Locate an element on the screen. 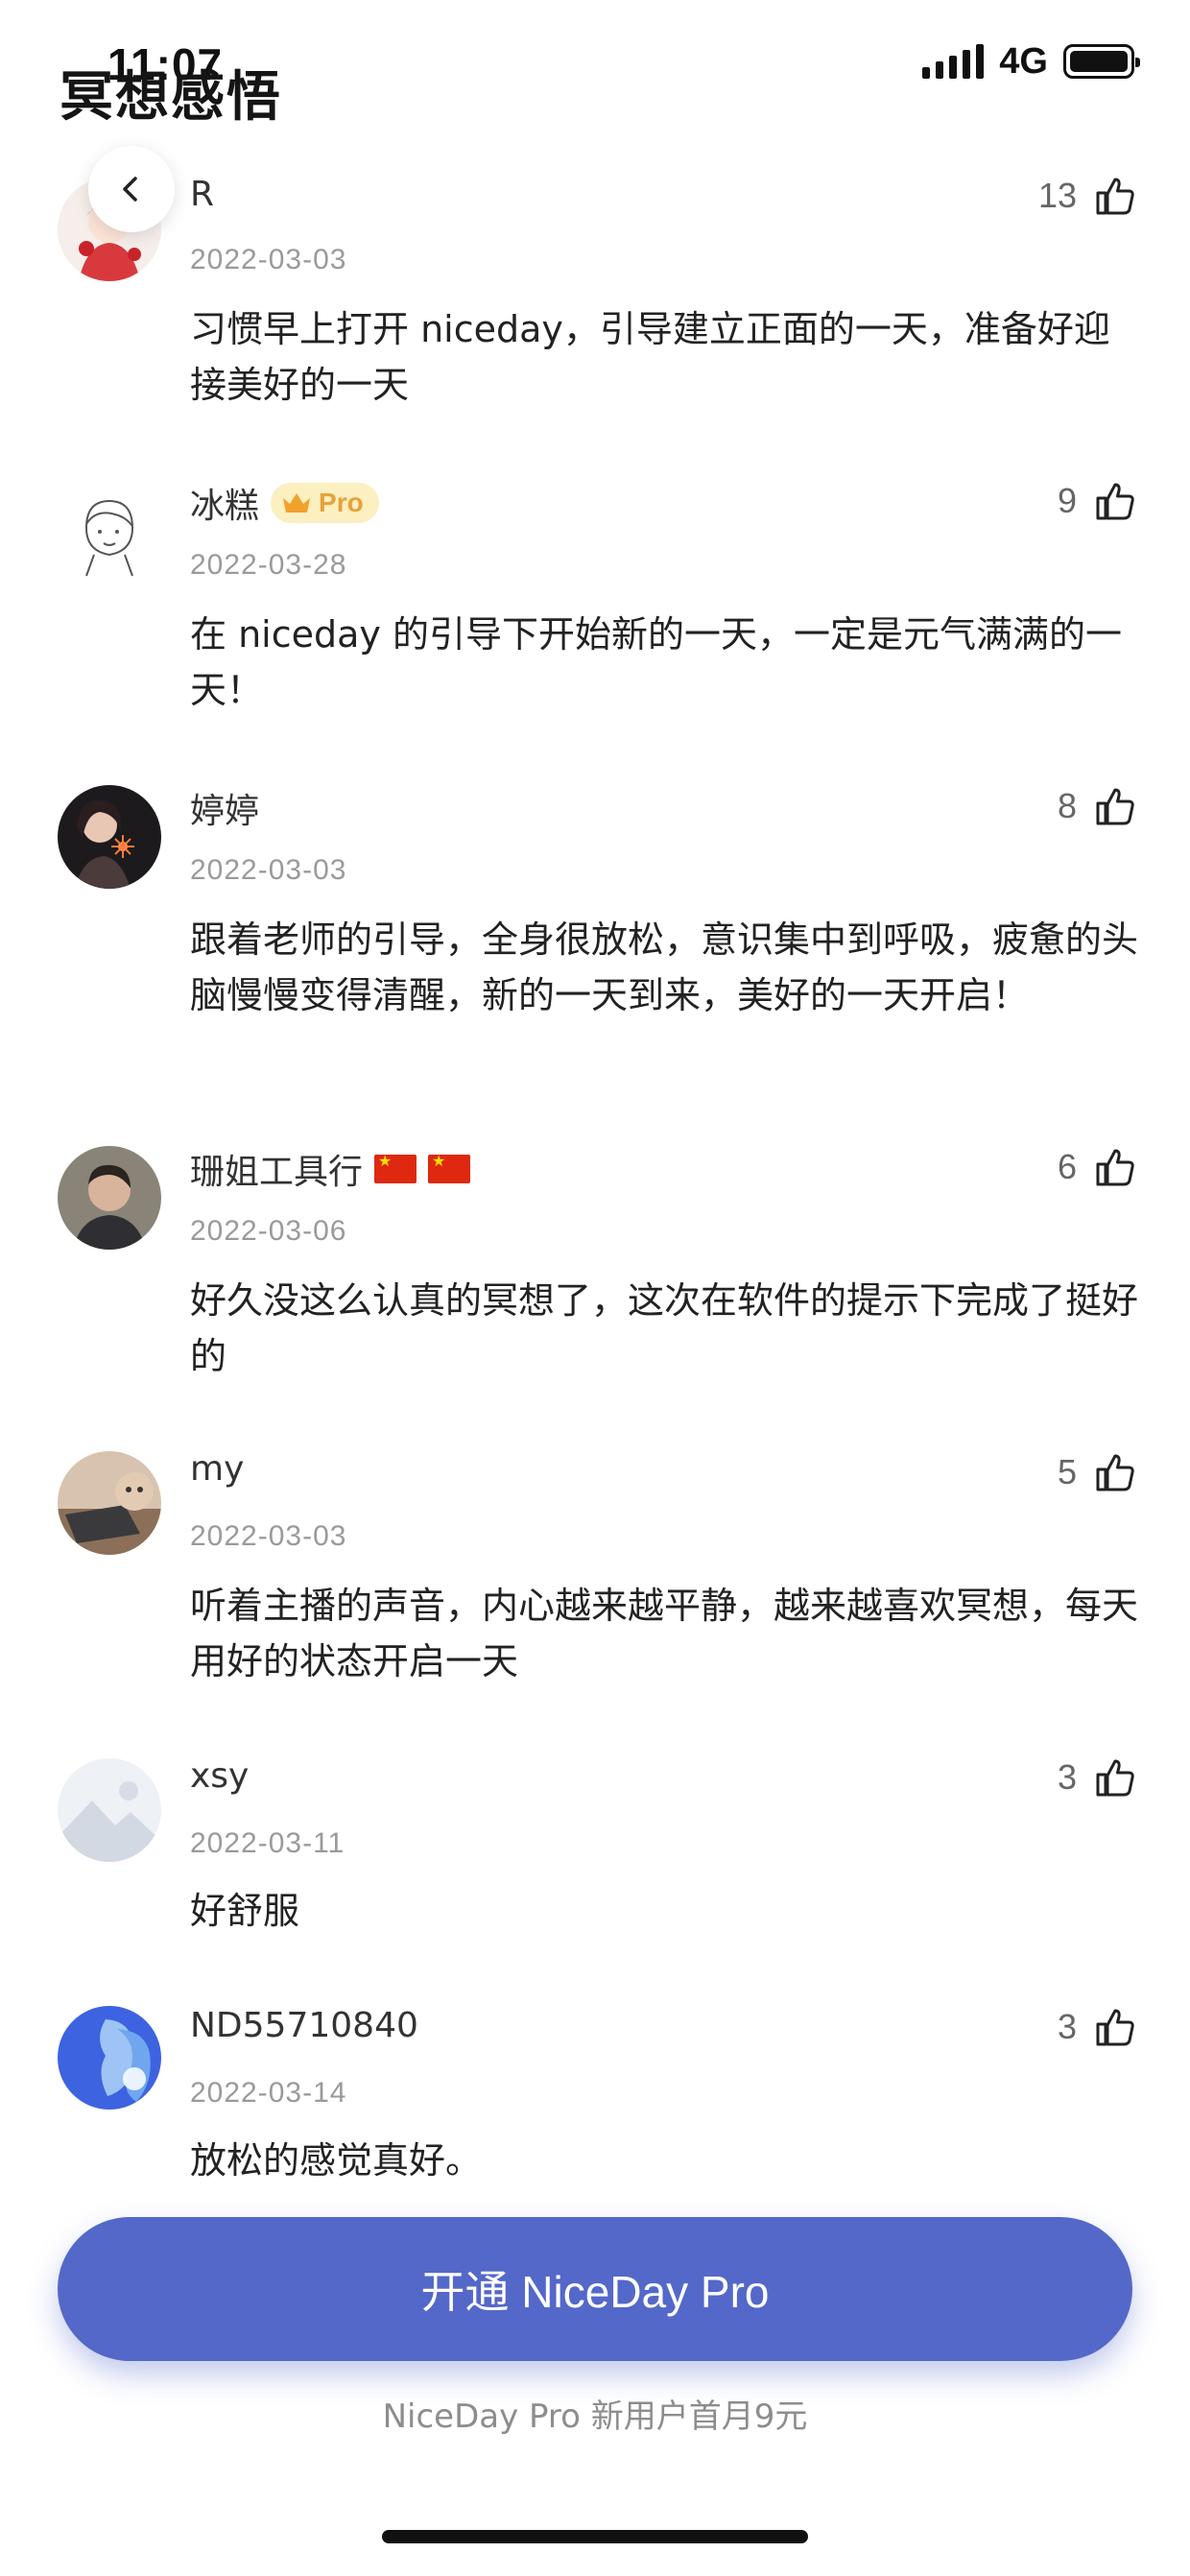 The height and width of the screenshot is (2576, 1190). pro-badge: Pro is located at coordinates (325, 503).